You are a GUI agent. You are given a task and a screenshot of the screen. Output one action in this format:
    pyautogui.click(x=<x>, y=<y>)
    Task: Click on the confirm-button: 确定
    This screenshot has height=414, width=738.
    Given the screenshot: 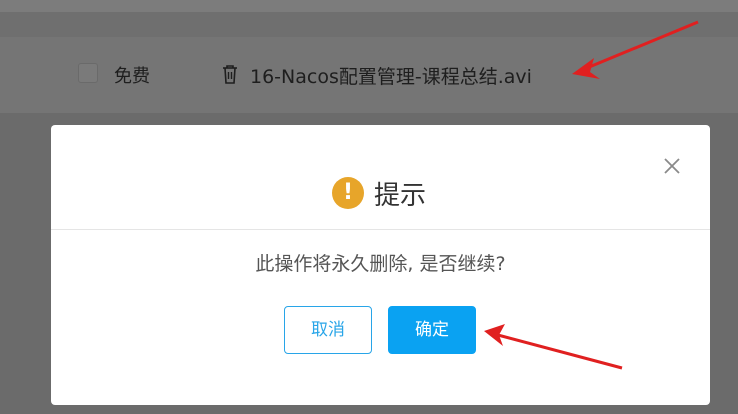 What is the action you would take?
    pyautogui.click(x=432, y=330)
    